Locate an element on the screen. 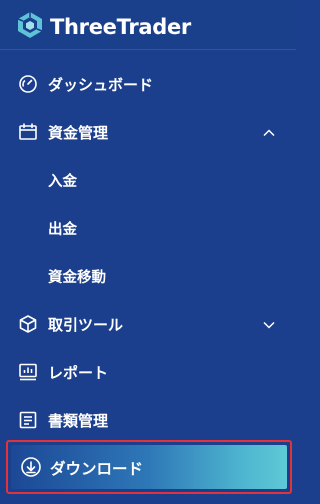  brand-name: ThreeTrader is located at coordinates (120, 27).